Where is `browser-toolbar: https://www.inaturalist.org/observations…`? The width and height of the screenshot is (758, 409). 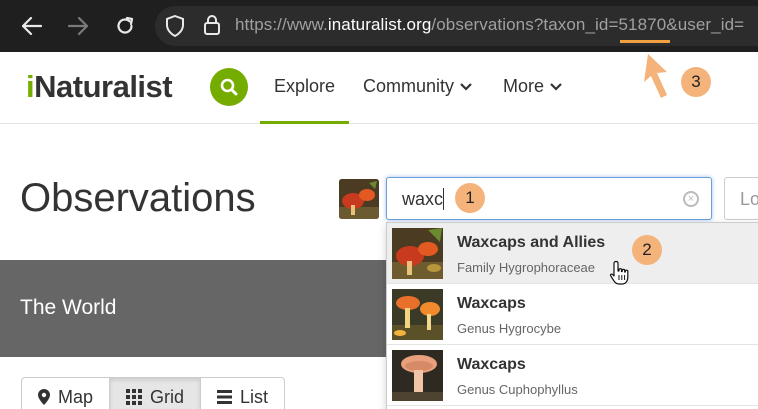 browser-toolbar: https://www.inaturalist.org/observations… is located at coordinates (379, 26).